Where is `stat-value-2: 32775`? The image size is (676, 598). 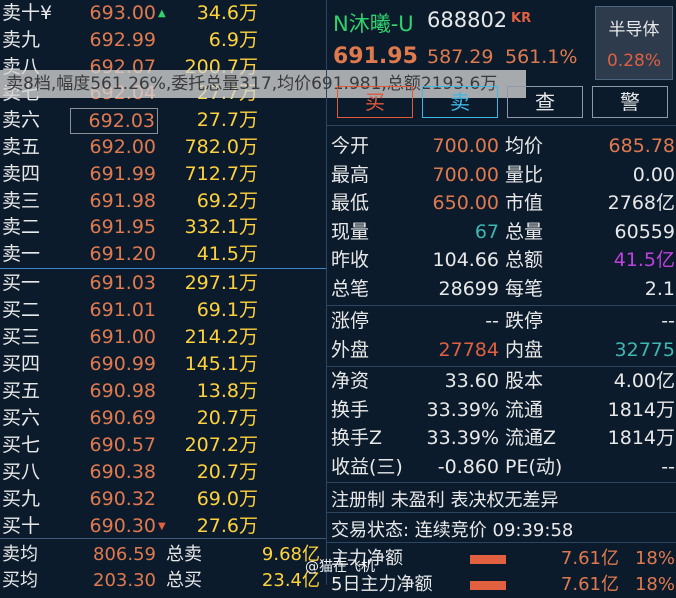
stat-value-2: 32775 is located at coordinates (644, 349).